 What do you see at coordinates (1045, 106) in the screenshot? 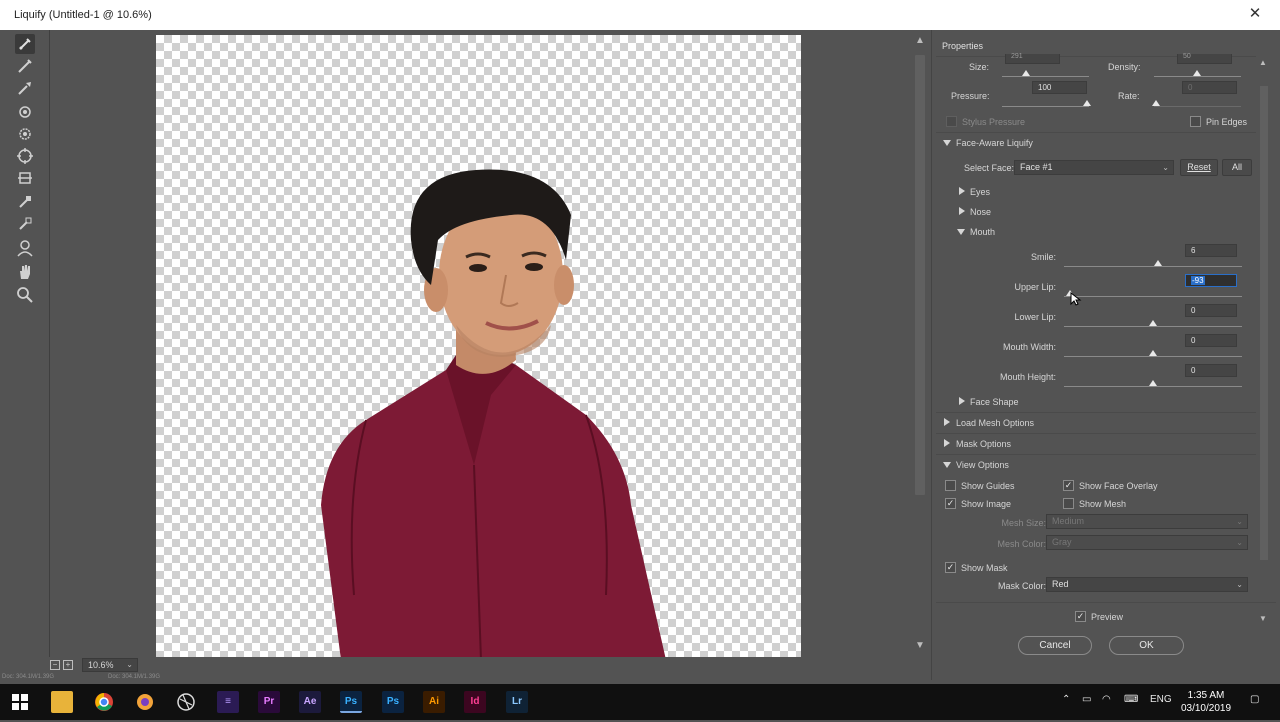
I see `pressure-slider-track` at bounding box center [1045, 106].